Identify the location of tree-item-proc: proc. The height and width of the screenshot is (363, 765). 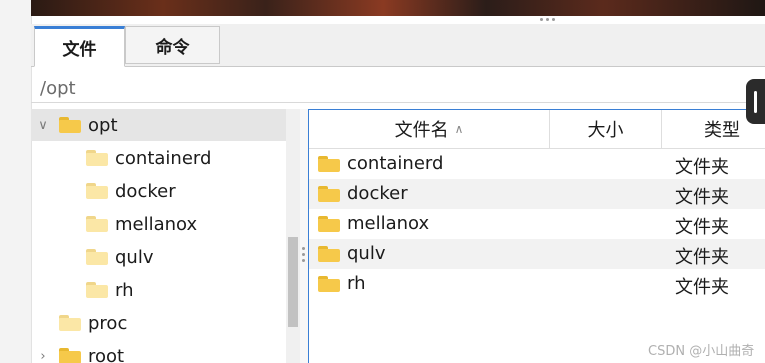
(158, 323).